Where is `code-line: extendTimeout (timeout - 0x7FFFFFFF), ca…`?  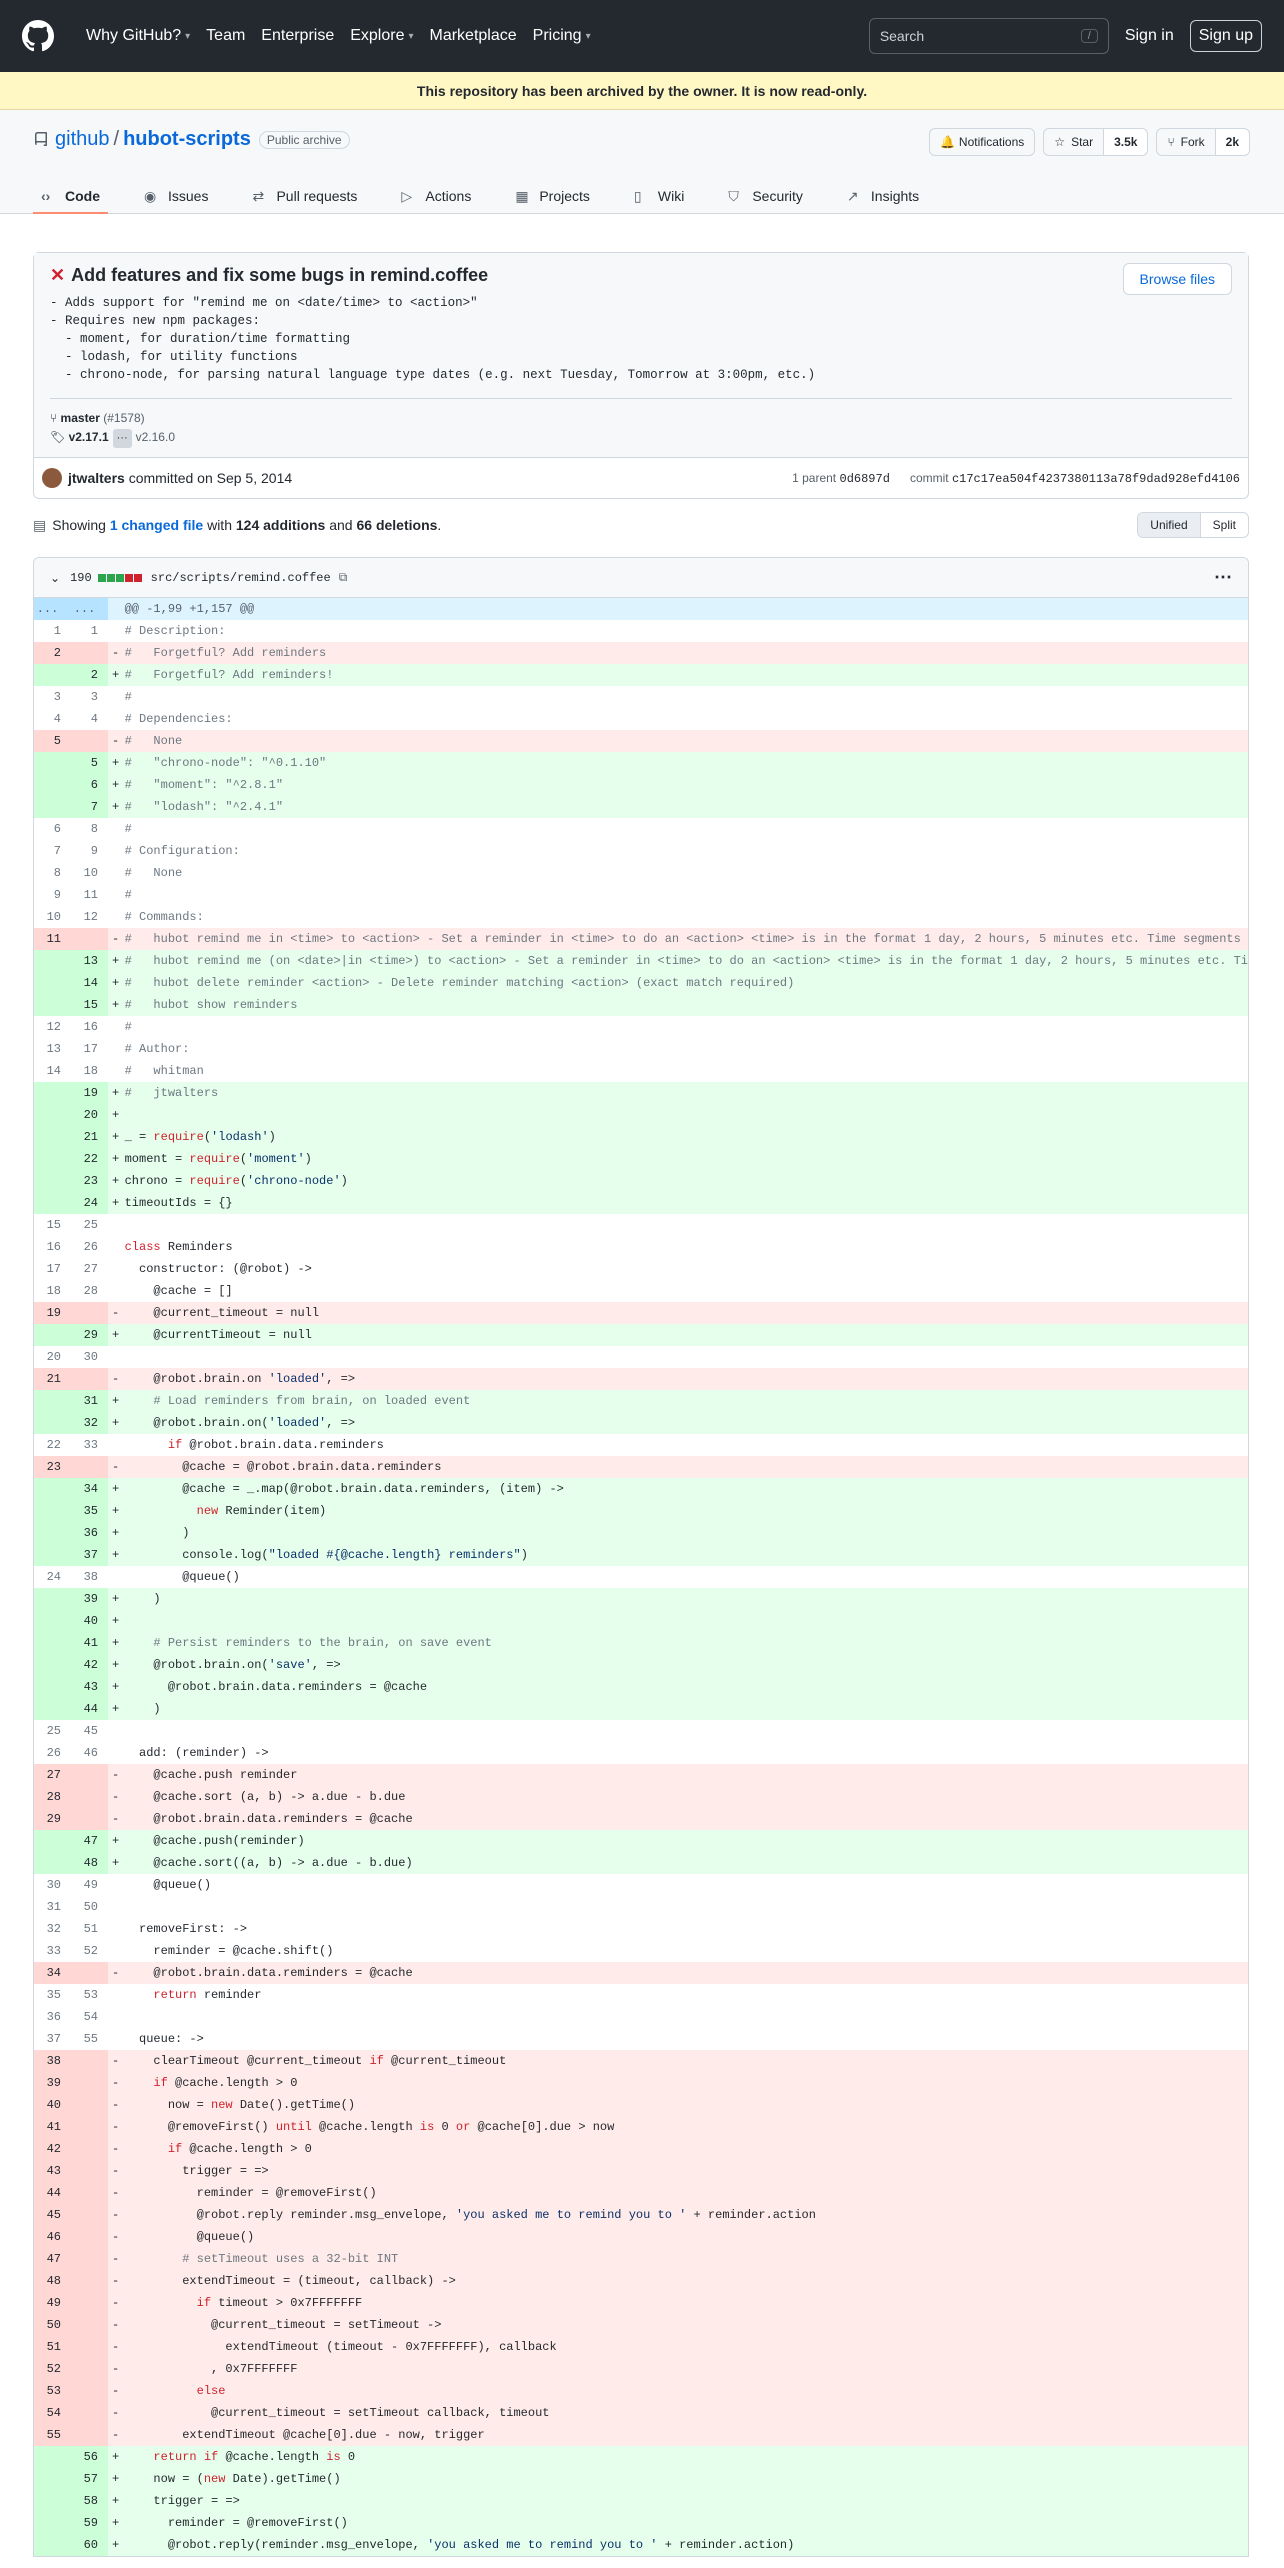
code-line: extendTimeout (timeout - 0x7FFFFFFF), ca… is located at coordinates (684, 2347).